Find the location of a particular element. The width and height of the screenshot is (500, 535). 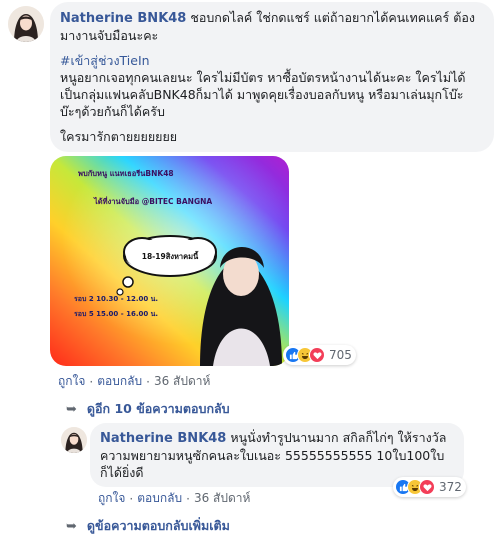

view-more-label: ดูข้อความตอบกลับเพิ่มเติม is located at coordinates (158, 525).